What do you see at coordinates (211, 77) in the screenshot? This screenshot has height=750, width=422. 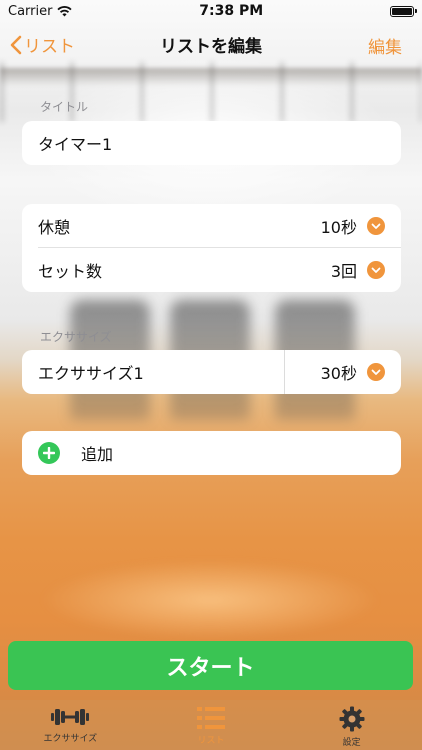 I see `ceiling-band` at bounding box center [211, 77].